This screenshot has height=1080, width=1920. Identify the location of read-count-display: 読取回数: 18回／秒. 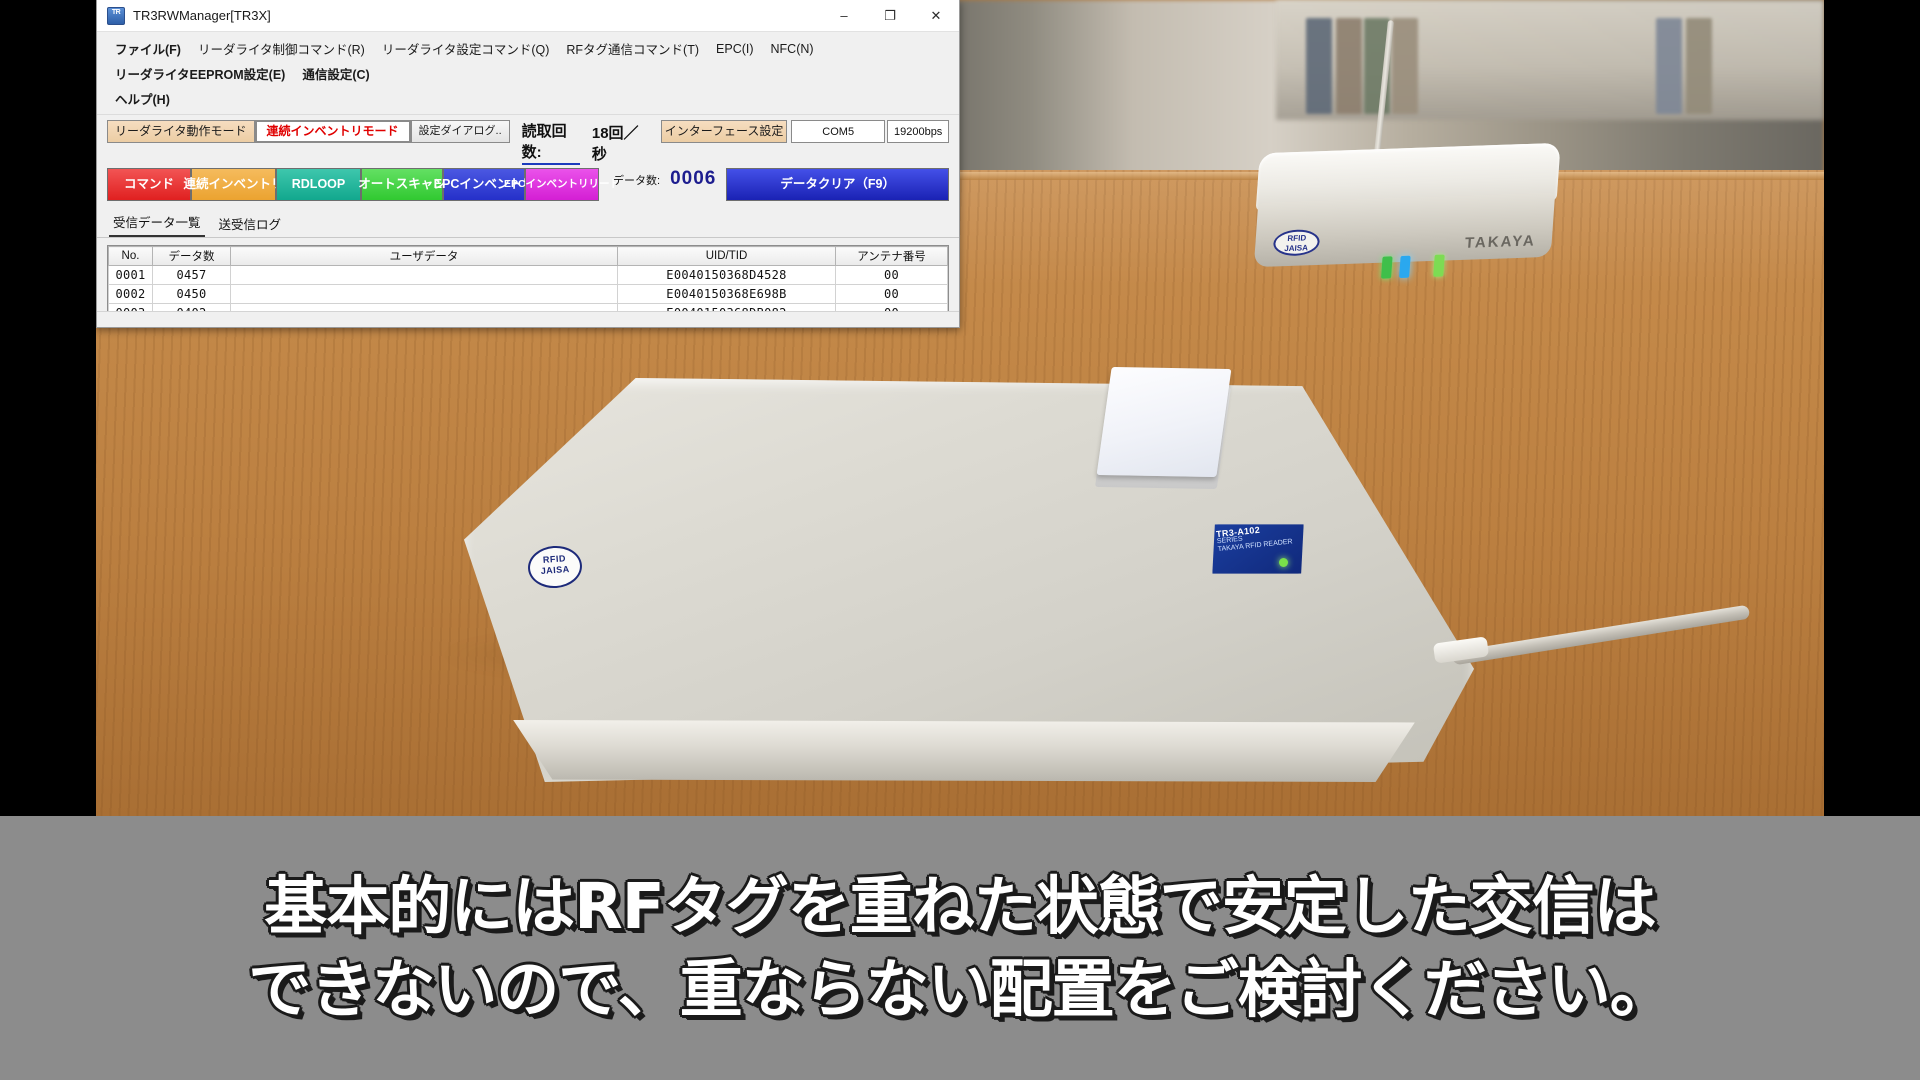
(585, 142).